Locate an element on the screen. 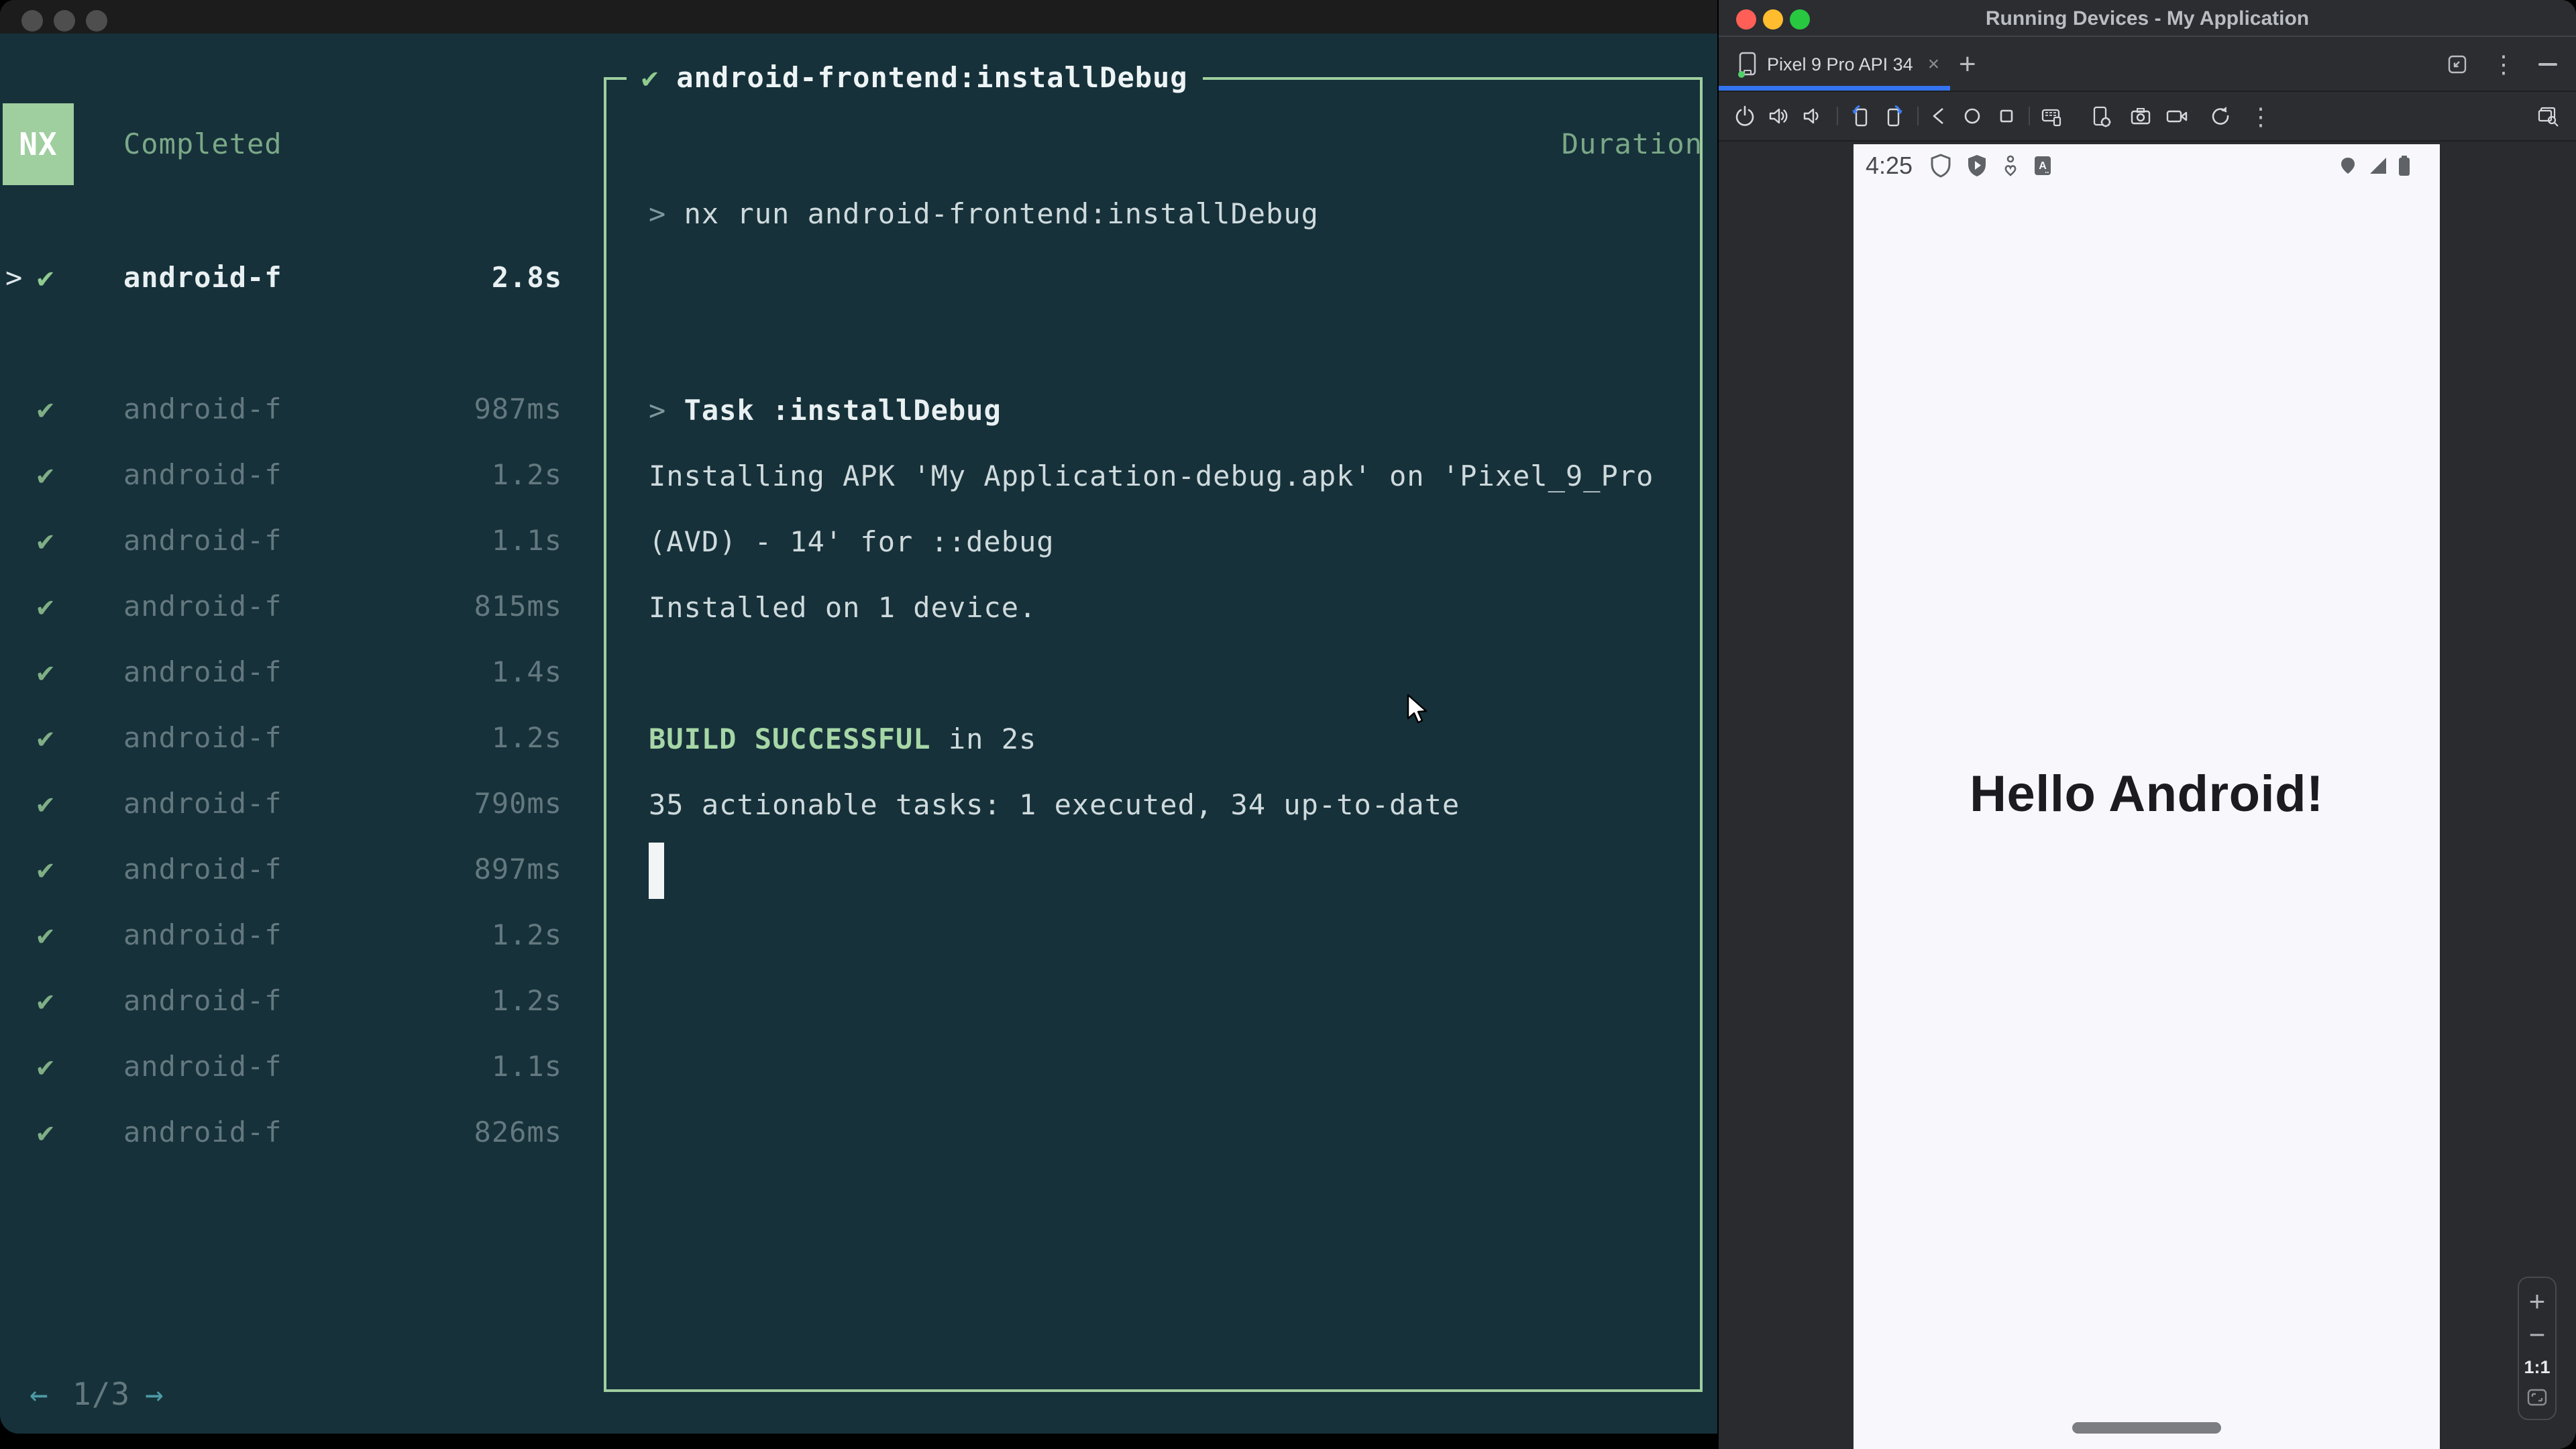  rotate-left-icon is located at coordinates (1861, 116).